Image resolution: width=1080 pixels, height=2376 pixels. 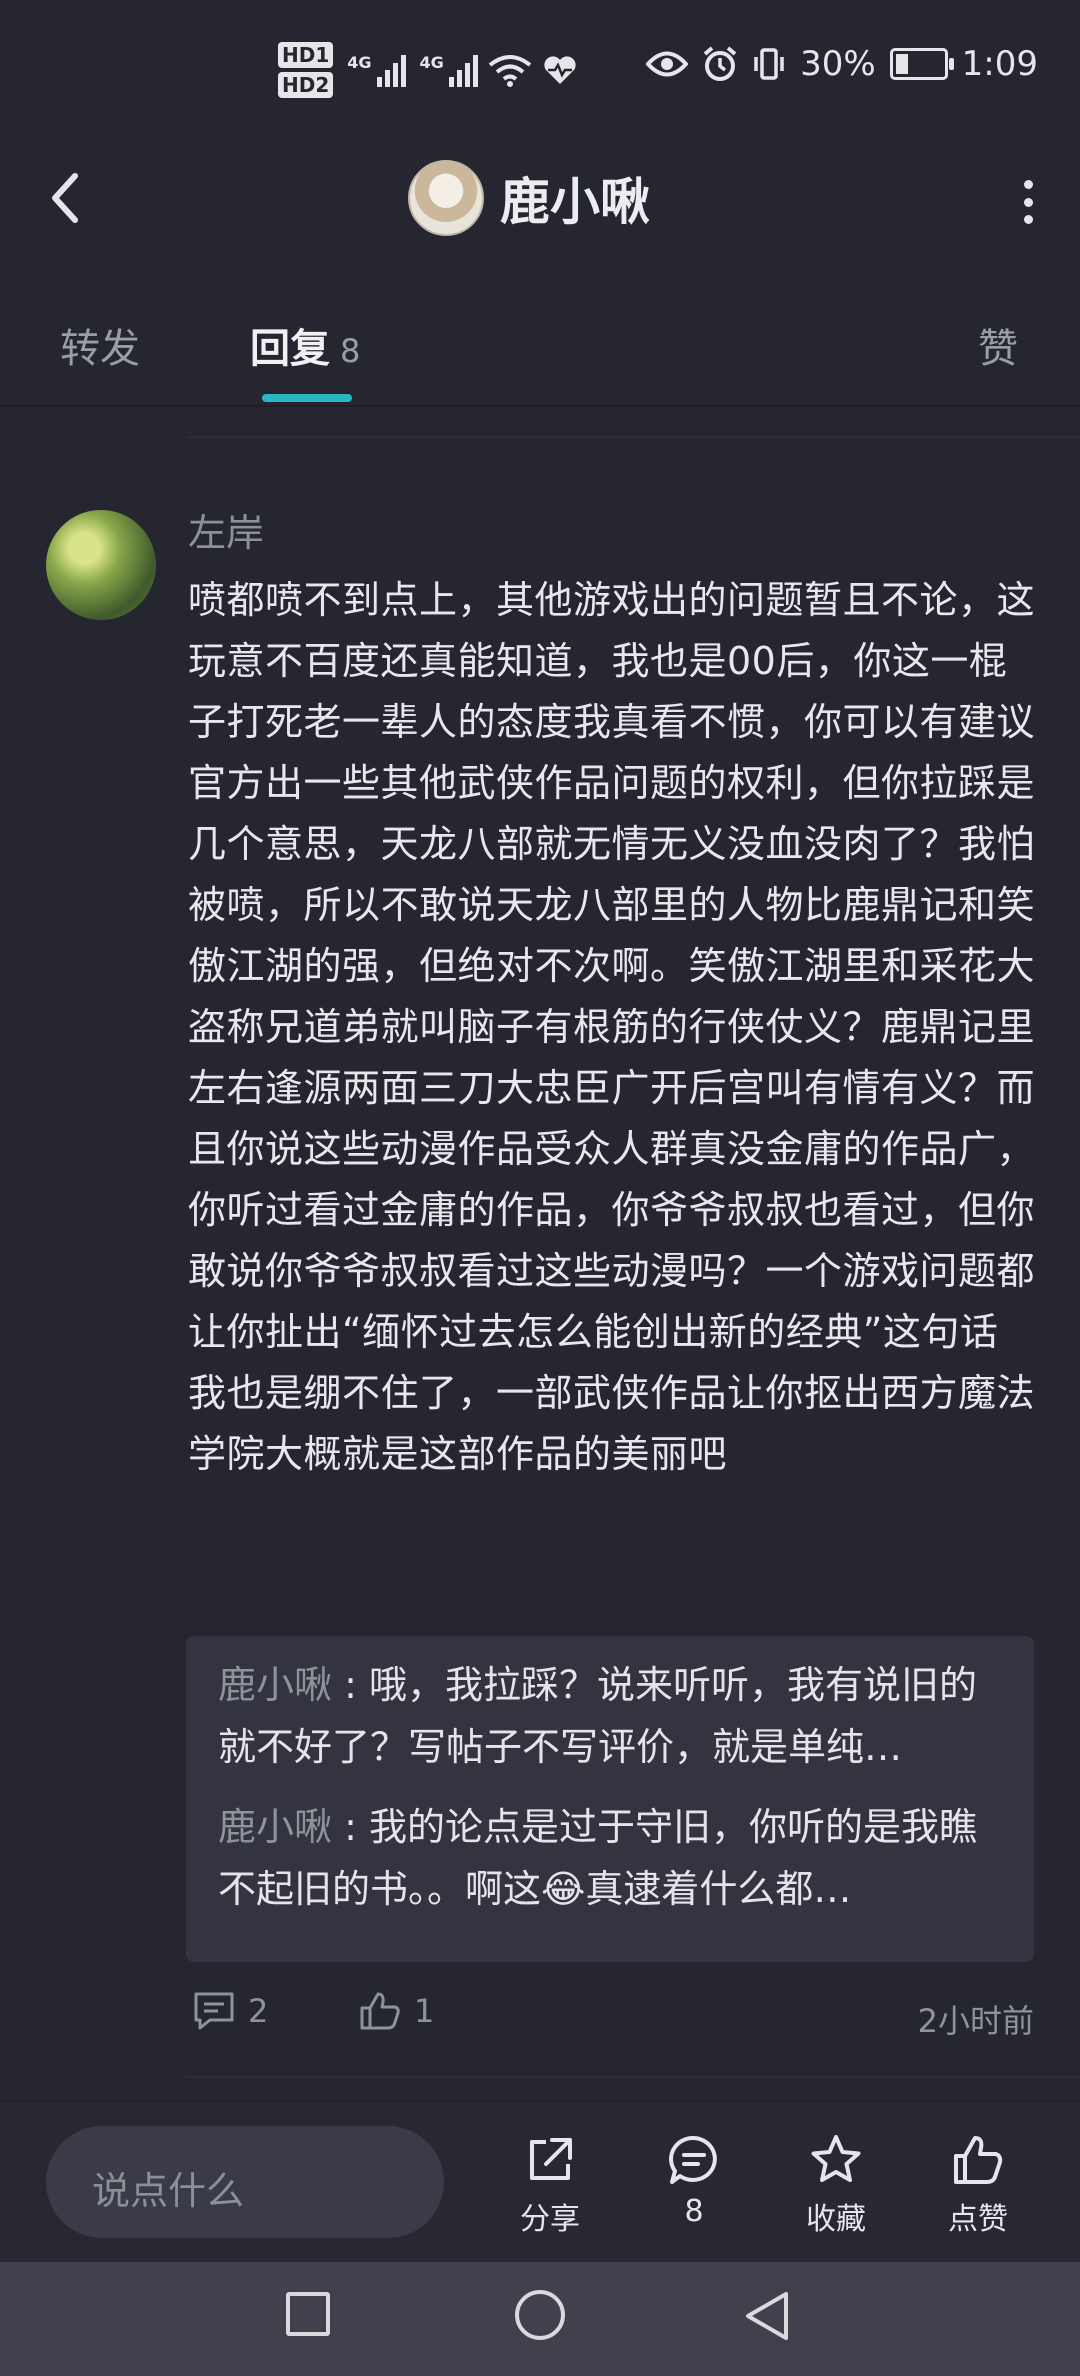 I want to click on signal-icon: 4G, so click(x=376, y=70).